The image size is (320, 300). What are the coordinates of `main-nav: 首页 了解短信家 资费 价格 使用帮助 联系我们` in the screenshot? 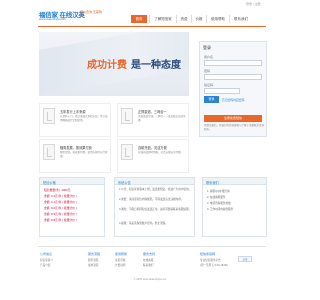 It's located at (190, 19).